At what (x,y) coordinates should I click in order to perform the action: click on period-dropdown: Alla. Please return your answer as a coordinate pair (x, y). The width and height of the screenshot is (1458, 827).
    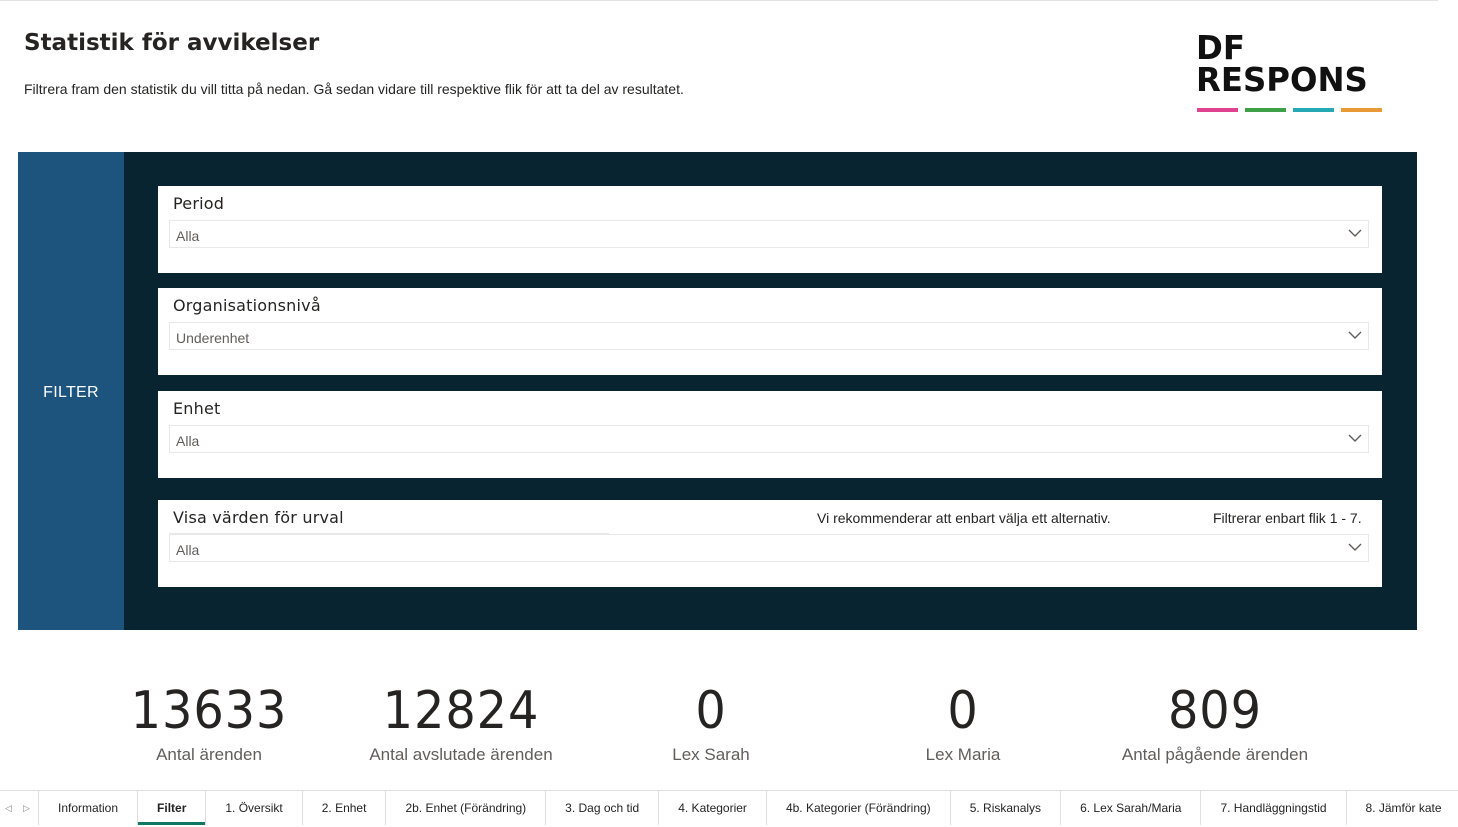
    Looking at the image, I should click on (769, 234).